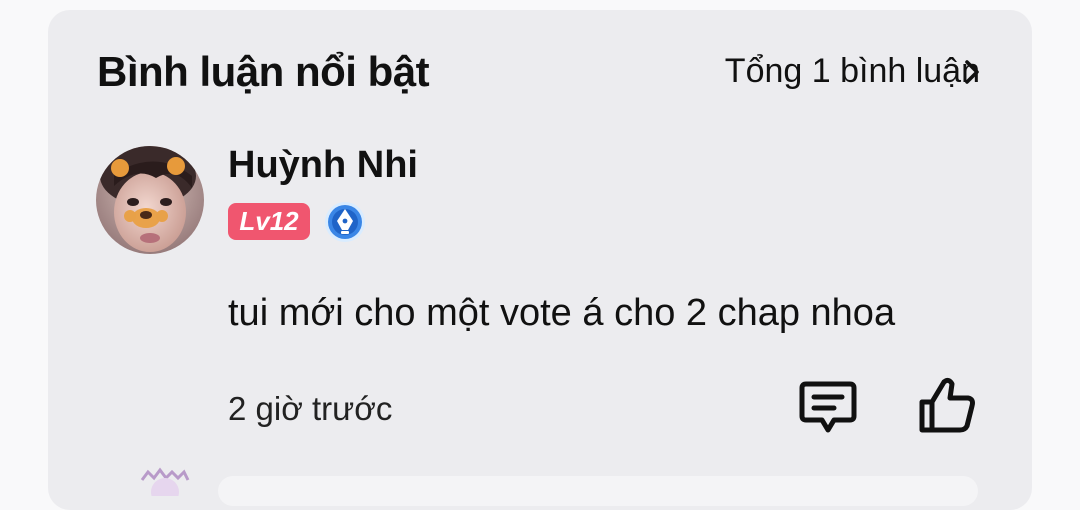 The height and width of the screenshot is (510, 1080). Describe the element at coordinates (598, 491) in the screenshot. I see `next-comment-placeholder` at that location.